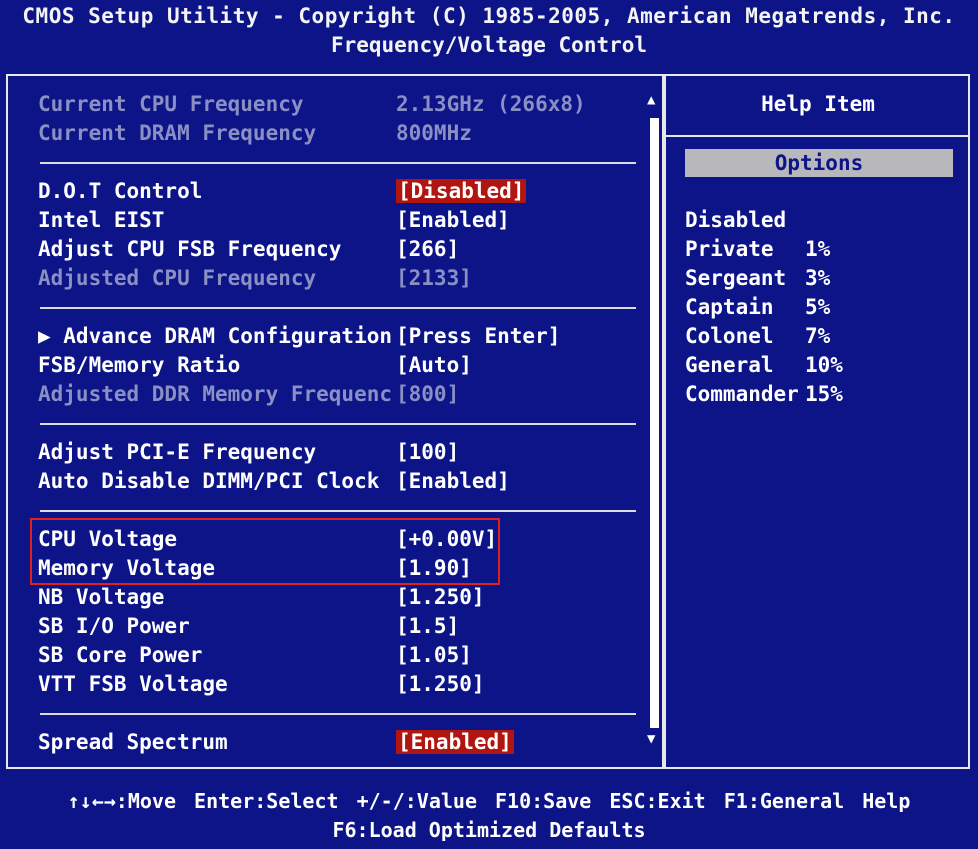 This screenshot has width=978, height=849. I want to click on setting-value: [1.5], so click(427, 626).